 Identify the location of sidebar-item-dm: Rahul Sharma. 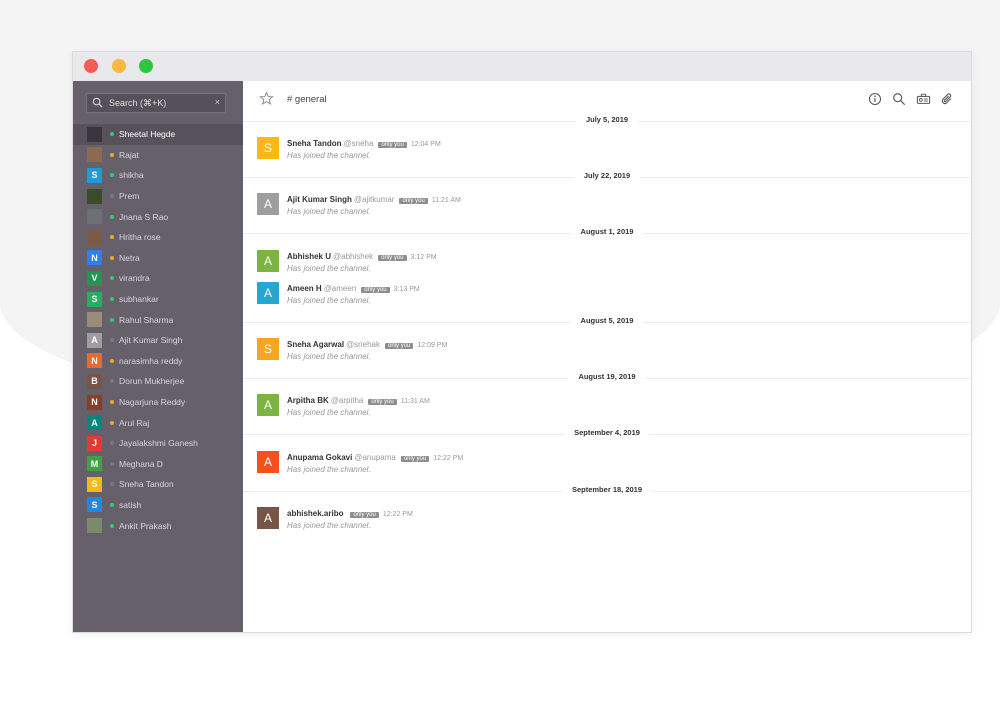
(158, 319).